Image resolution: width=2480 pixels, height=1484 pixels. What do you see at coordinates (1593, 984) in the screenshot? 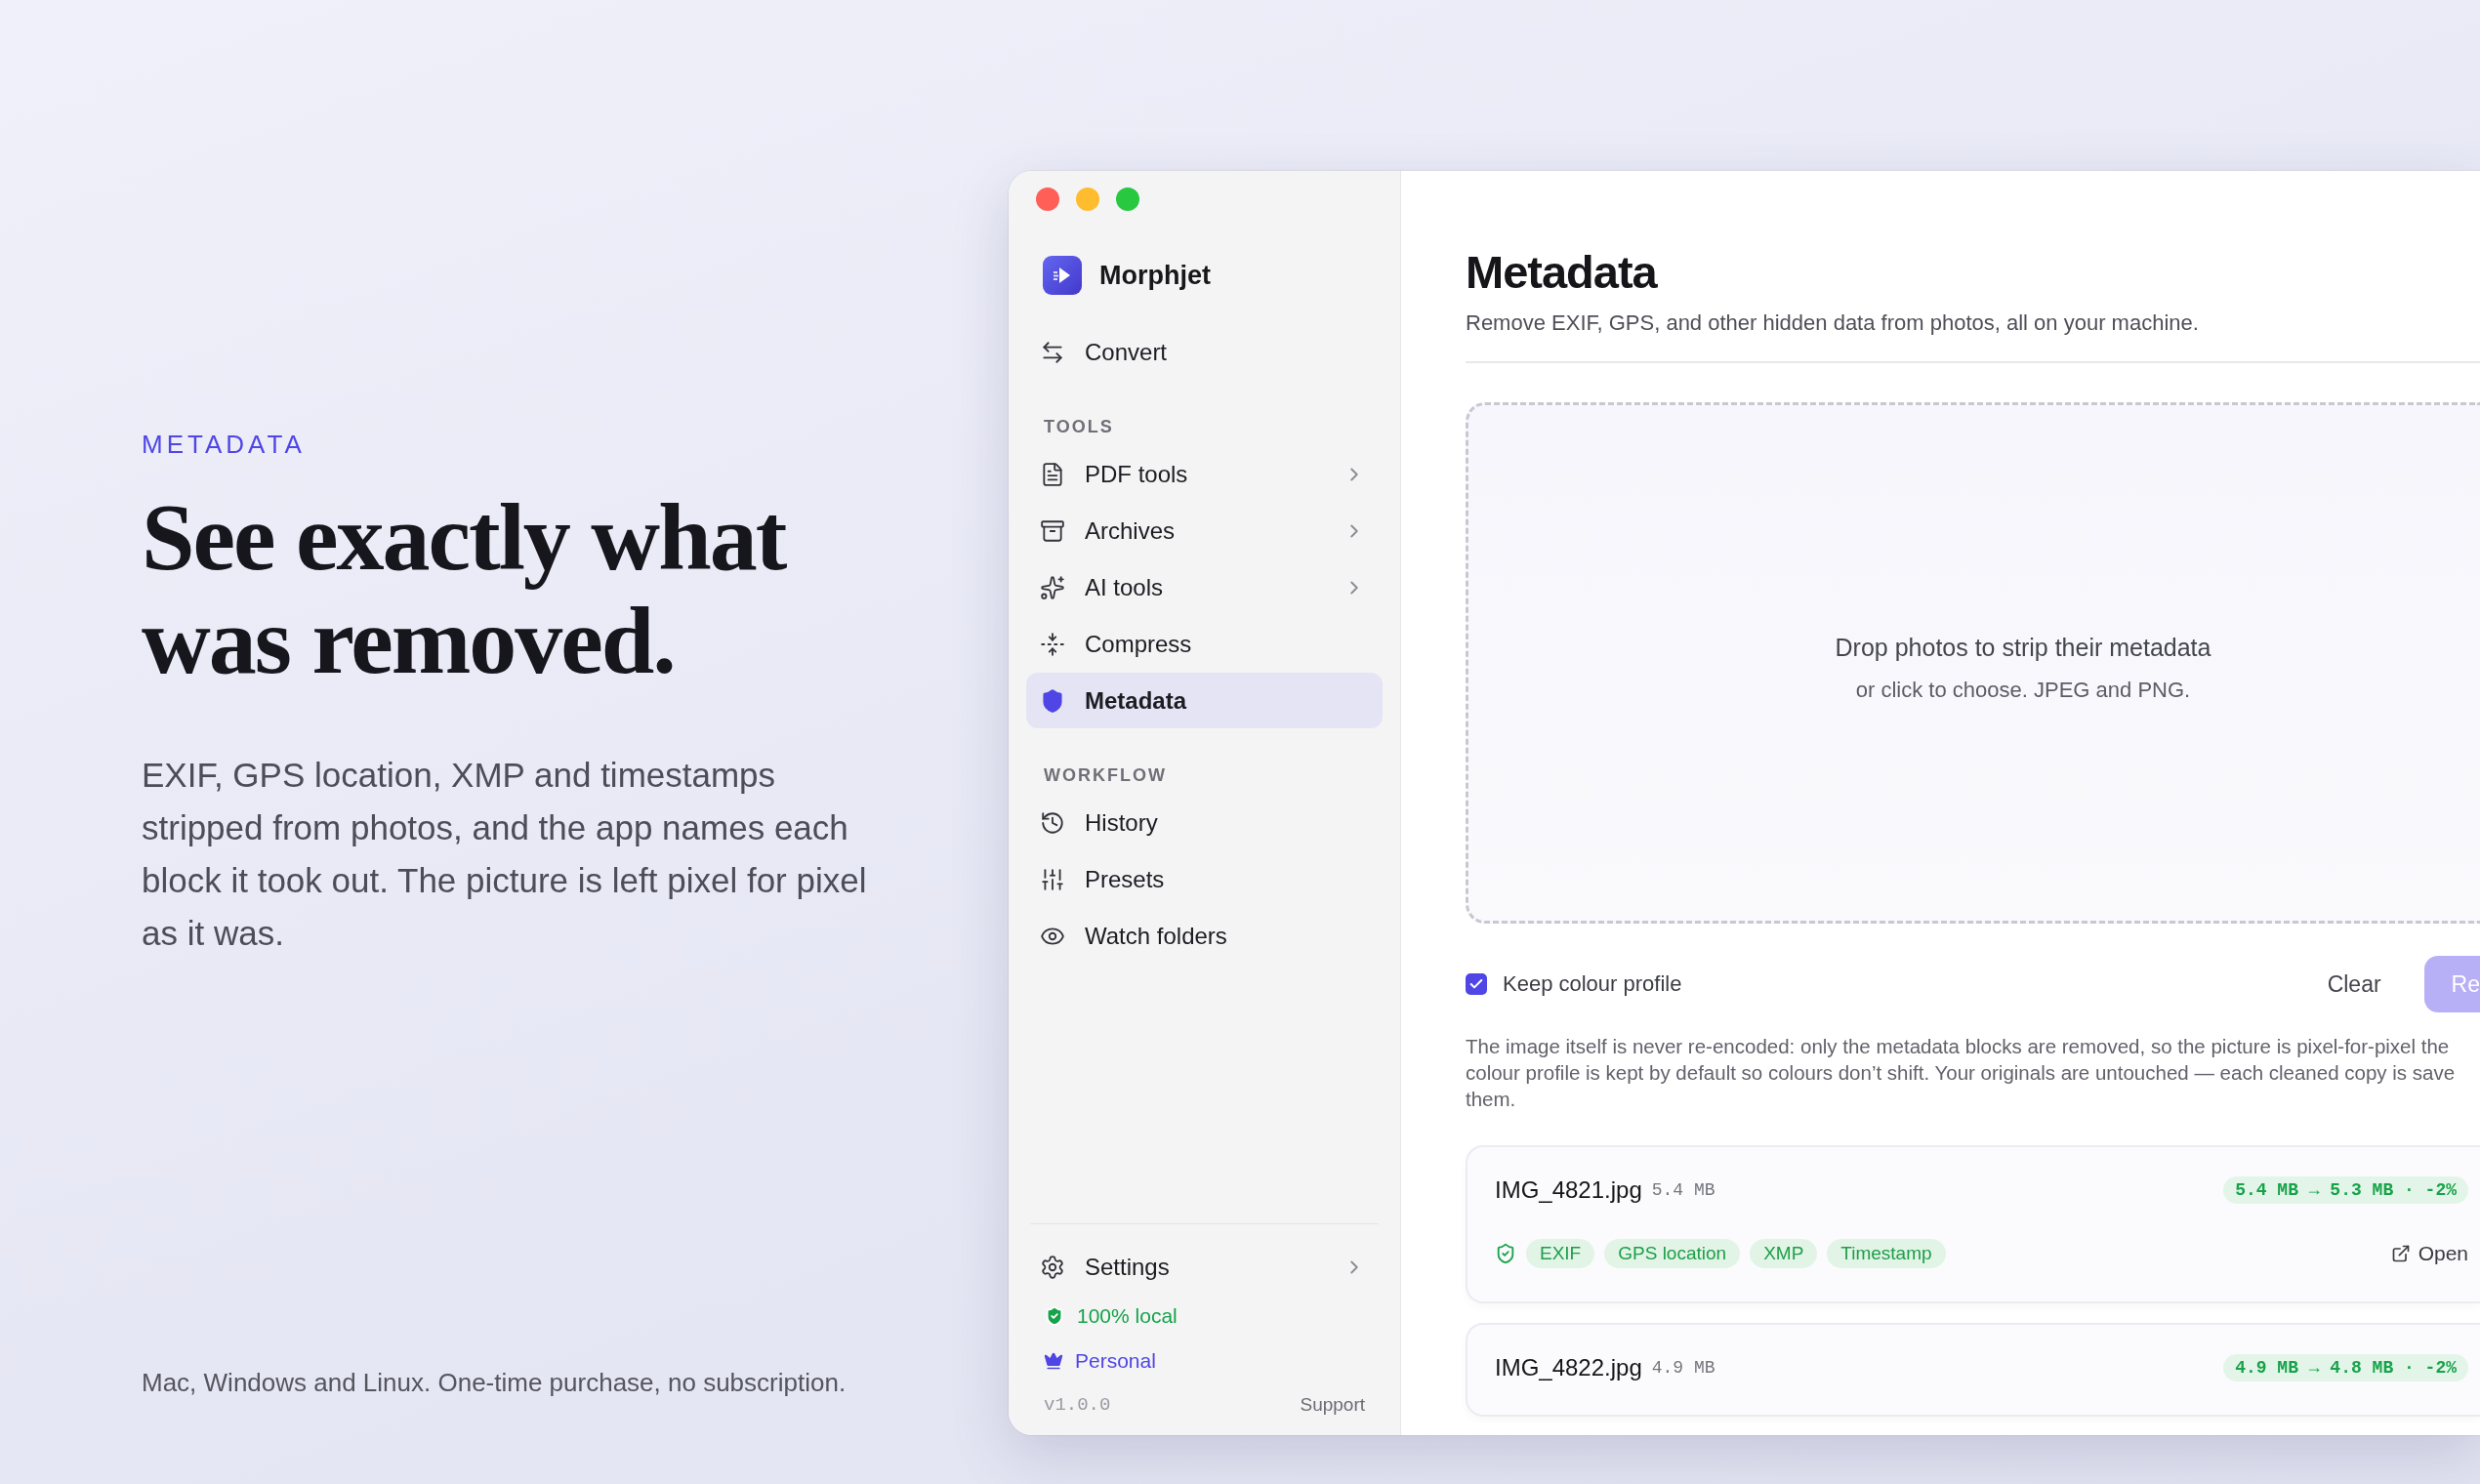
I see `checkbox-label: Keep colour profile` at bounding box center [1593, 984].